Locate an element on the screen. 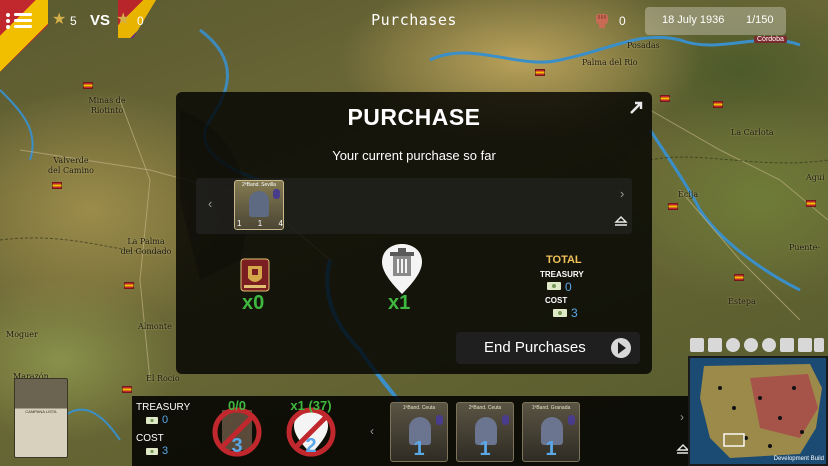  town-label: Écija is located at coordinates (688, 194).